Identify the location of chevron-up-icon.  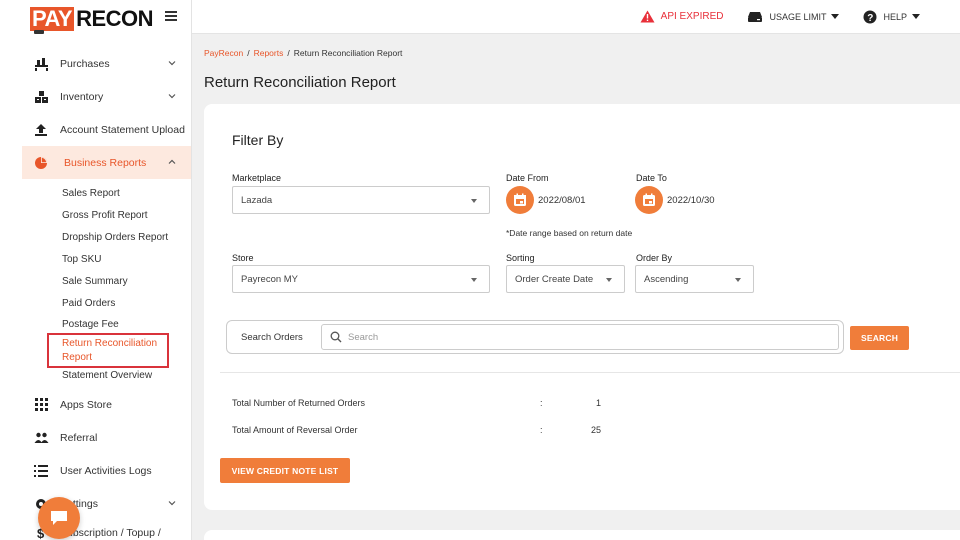
(172, 161).